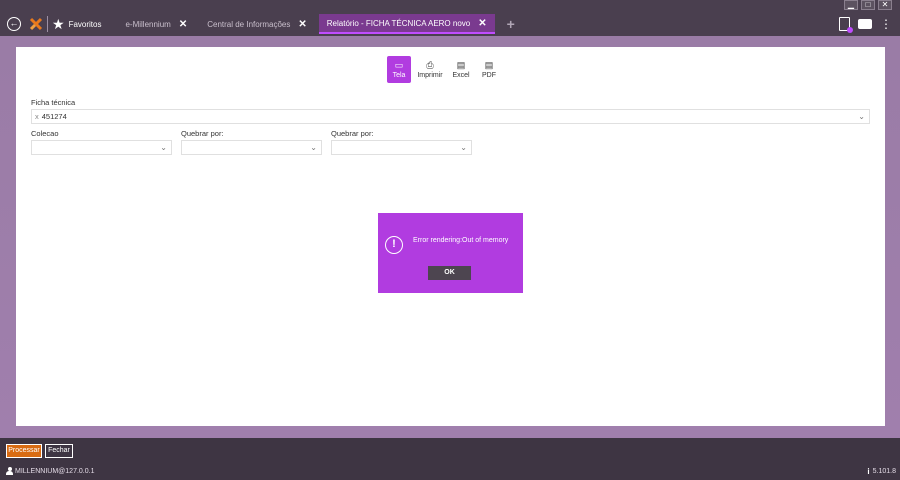 This screenshot has height=480, width=900. I want to click on imprimir-label: Imprimir, so click(430, 75).